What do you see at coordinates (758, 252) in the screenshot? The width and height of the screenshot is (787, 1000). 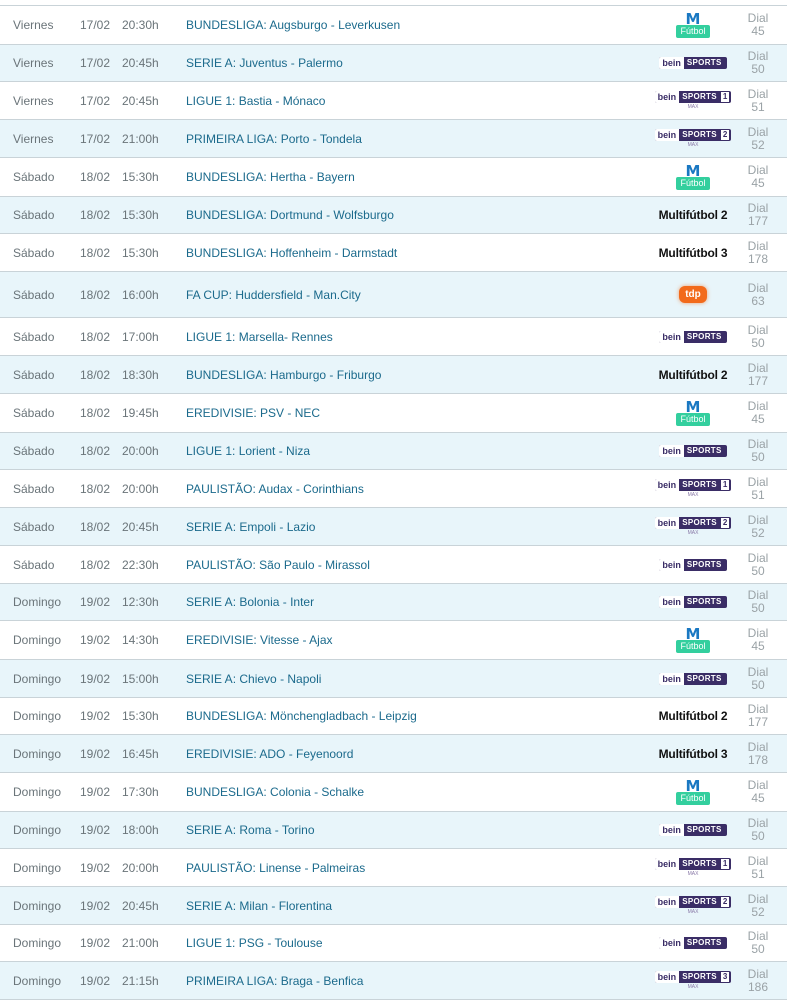 I see `dial-number: Dial 178` at bounding box center [758, 252].